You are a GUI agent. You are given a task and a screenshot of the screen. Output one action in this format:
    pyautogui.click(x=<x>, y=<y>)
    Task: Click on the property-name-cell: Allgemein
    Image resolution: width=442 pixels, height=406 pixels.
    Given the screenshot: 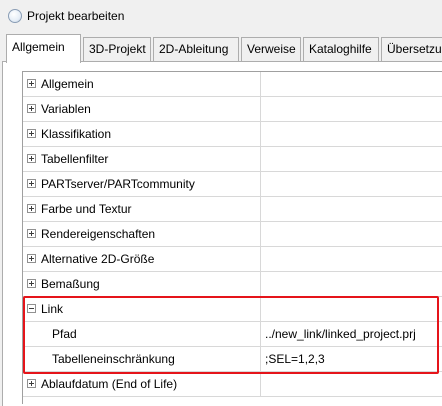 What is the action you would take?
    pyautogui.click(x=142, y=84)
    